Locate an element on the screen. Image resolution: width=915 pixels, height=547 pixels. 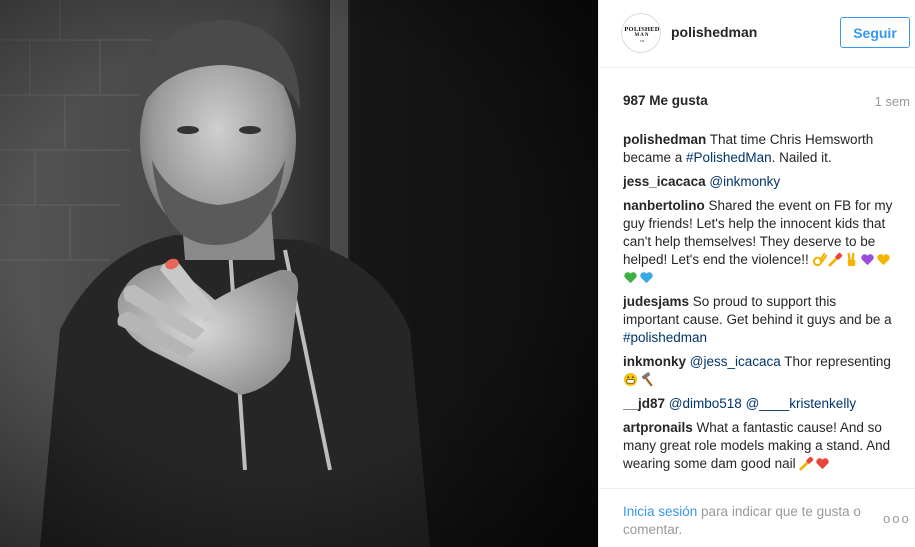
comment-username: jess_icacaca is located at coordinates (664, 181).